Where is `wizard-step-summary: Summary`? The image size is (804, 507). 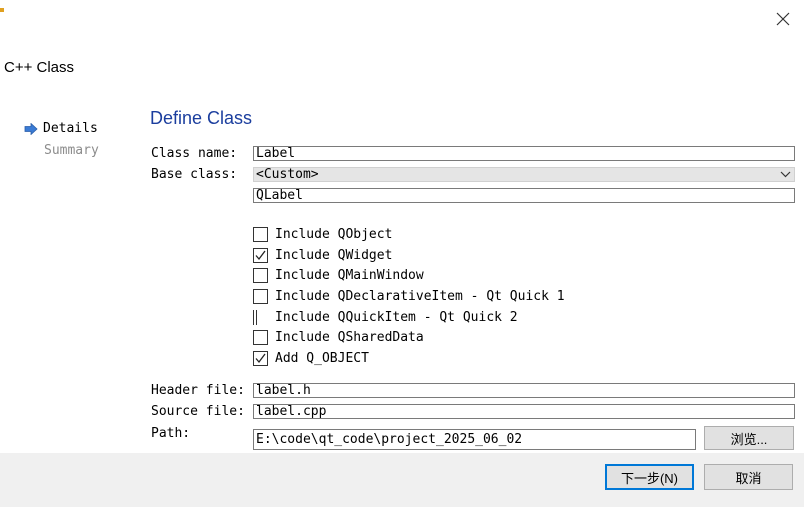 wizard-step-summary: Summary is located at coordinates (61, 150).